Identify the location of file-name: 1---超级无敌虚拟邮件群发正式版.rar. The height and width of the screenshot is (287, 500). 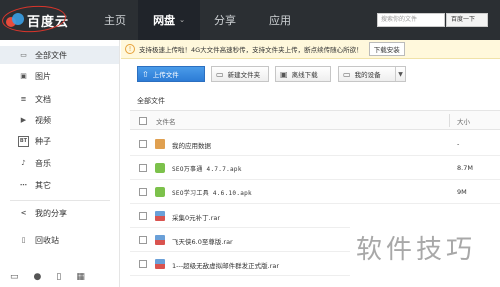
(225, 265).